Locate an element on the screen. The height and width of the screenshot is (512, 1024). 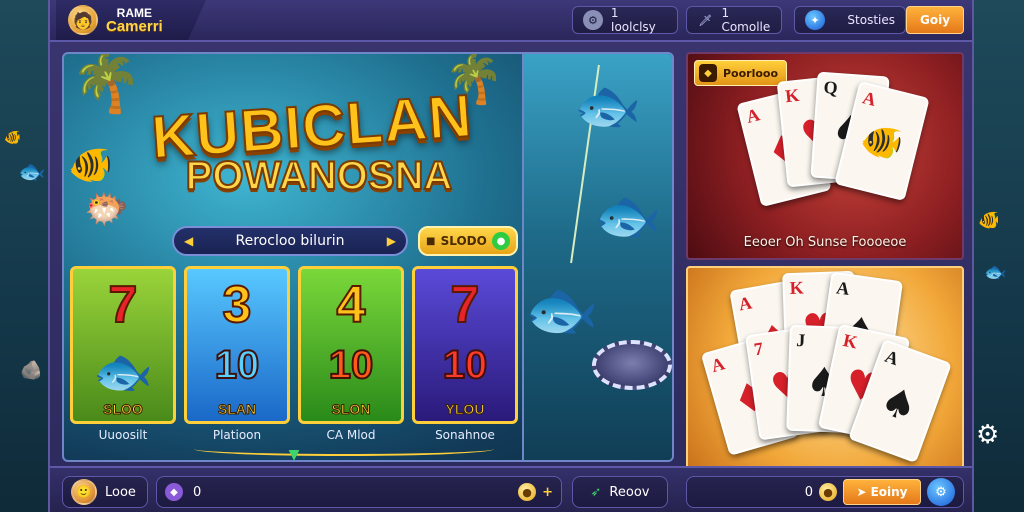
deposit-button: ➤ Eoiny is located at coordinates (882, 492).